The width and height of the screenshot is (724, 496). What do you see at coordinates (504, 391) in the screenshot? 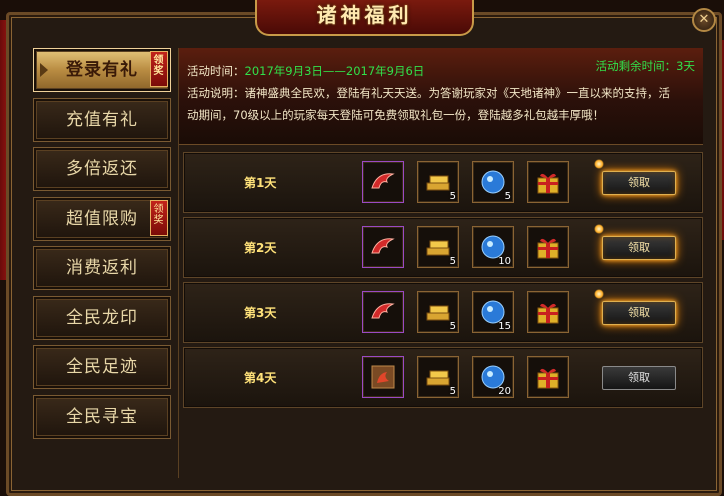
I see `item-quantity: 20` at bounding box center [504, 391].